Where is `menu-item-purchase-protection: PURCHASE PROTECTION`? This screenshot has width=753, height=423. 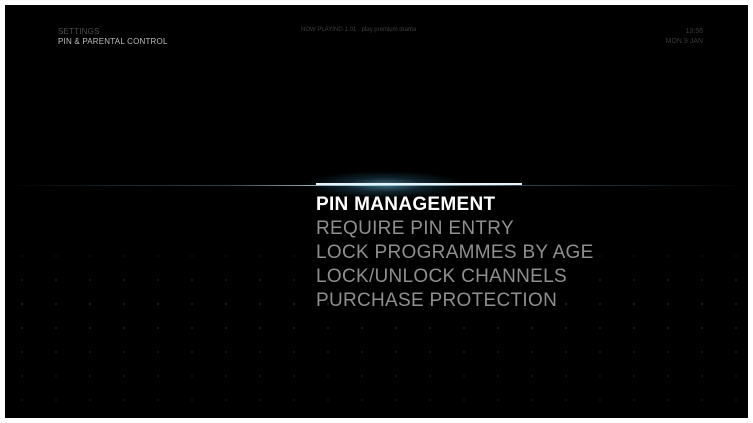 menu-item-purchase-protection: PURCHASE PROTECTION is located at coordinates (455, 301).